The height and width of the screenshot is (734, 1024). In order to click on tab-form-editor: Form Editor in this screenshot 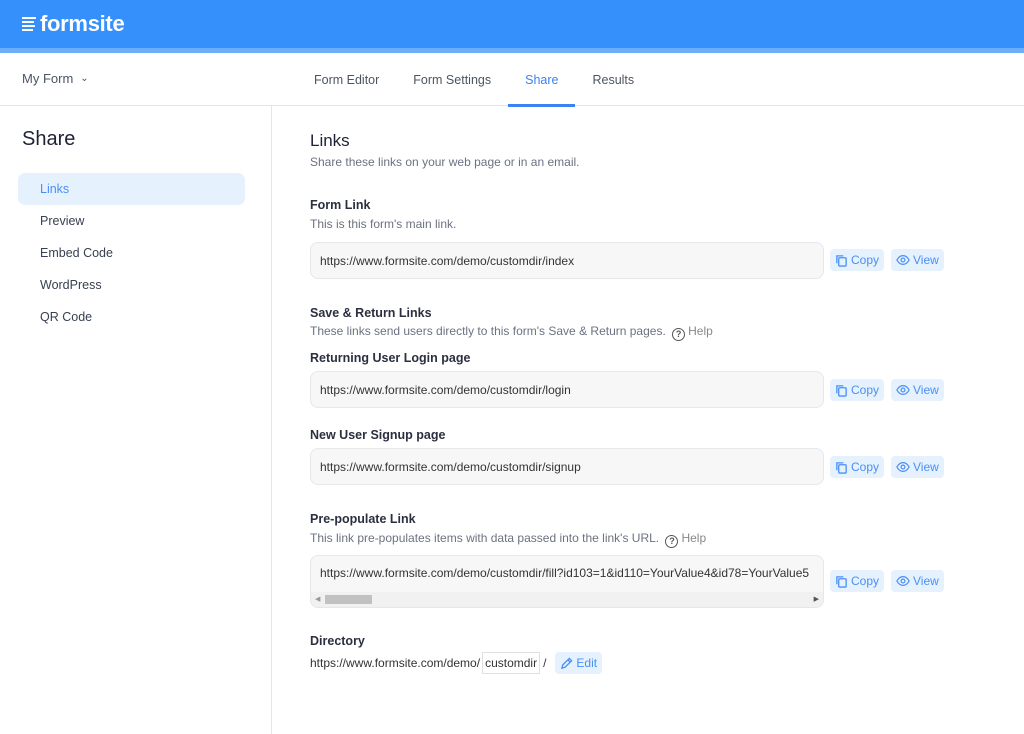, I will do `click(346, 79)`.